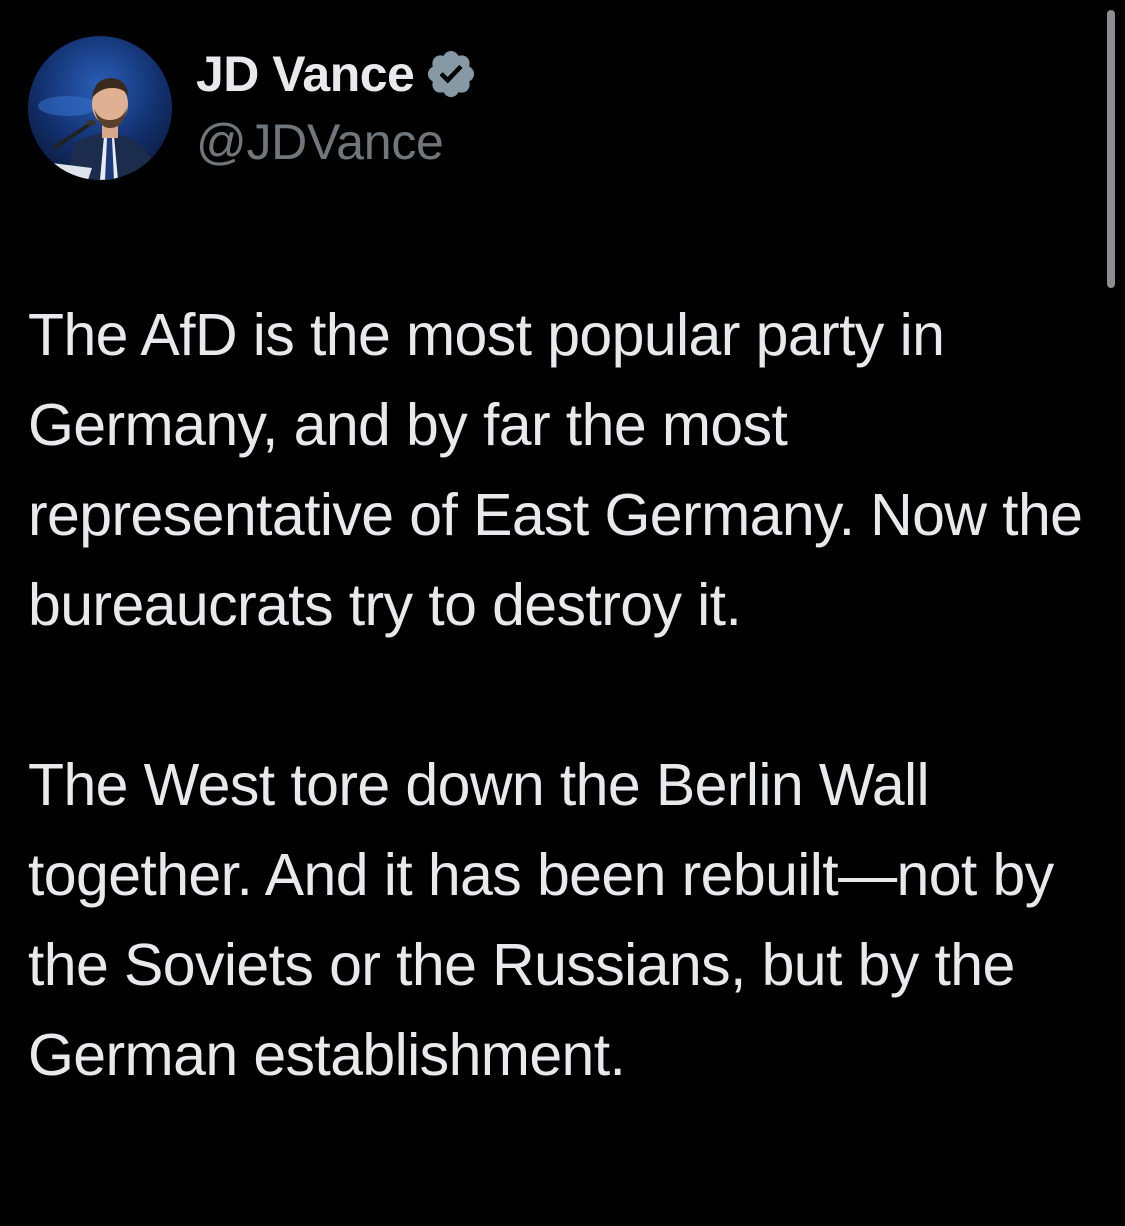 The image size is (1125, 1226). What do you see at coordinates (1111, 149) in the screenshot?
I see `scrollbar` at bounding box center [1111, 149].